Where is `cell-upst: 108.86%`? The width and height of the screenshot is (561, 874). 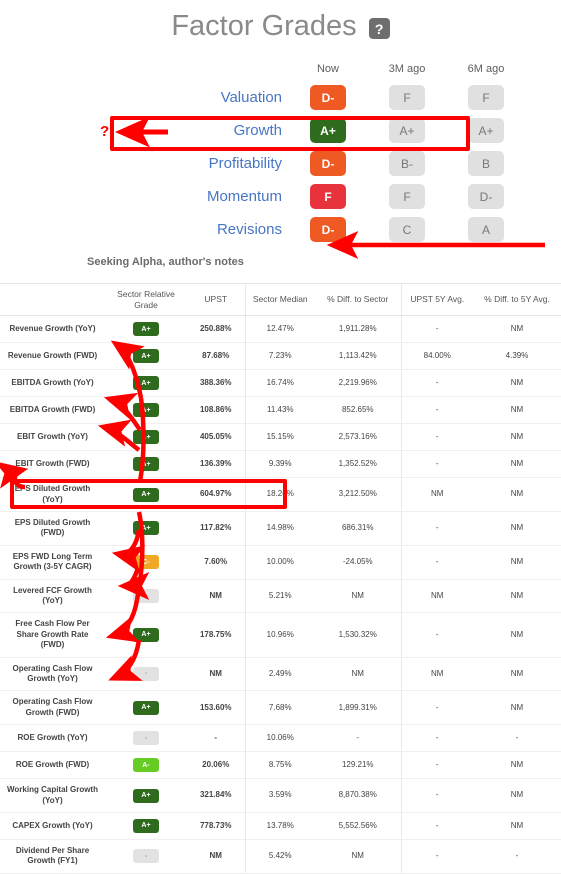 cell-upst: 108.86% is located at coordinates (216, 410).